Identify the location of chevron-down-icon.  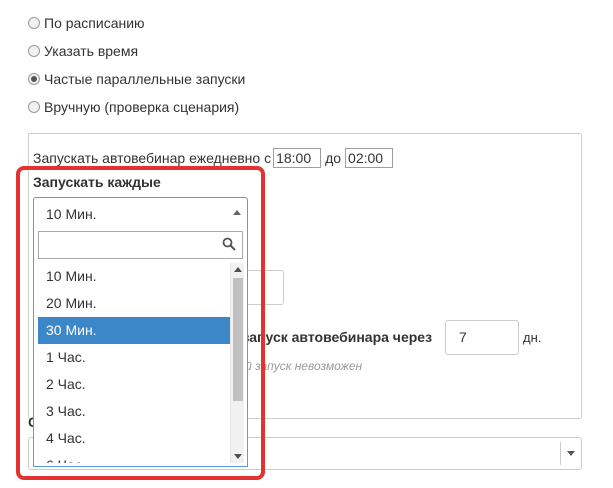
(571, 453).